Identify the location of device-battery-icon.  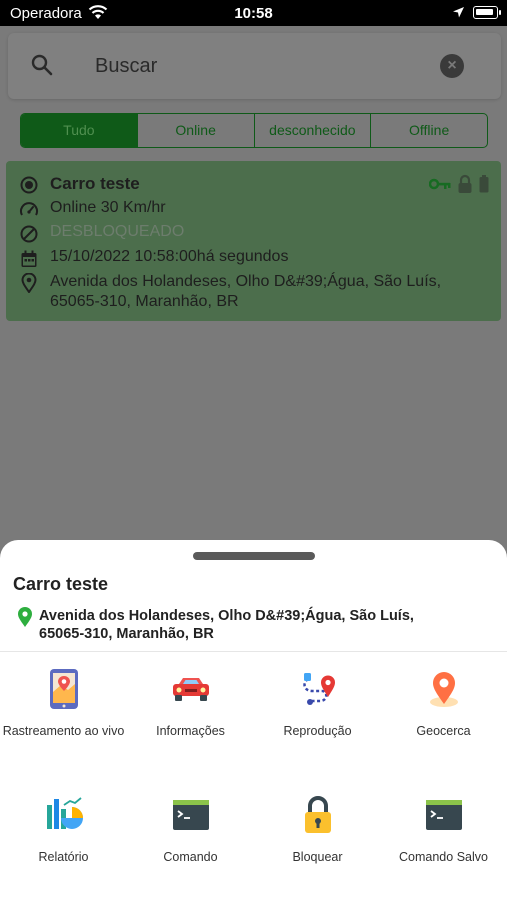
(484, 186).